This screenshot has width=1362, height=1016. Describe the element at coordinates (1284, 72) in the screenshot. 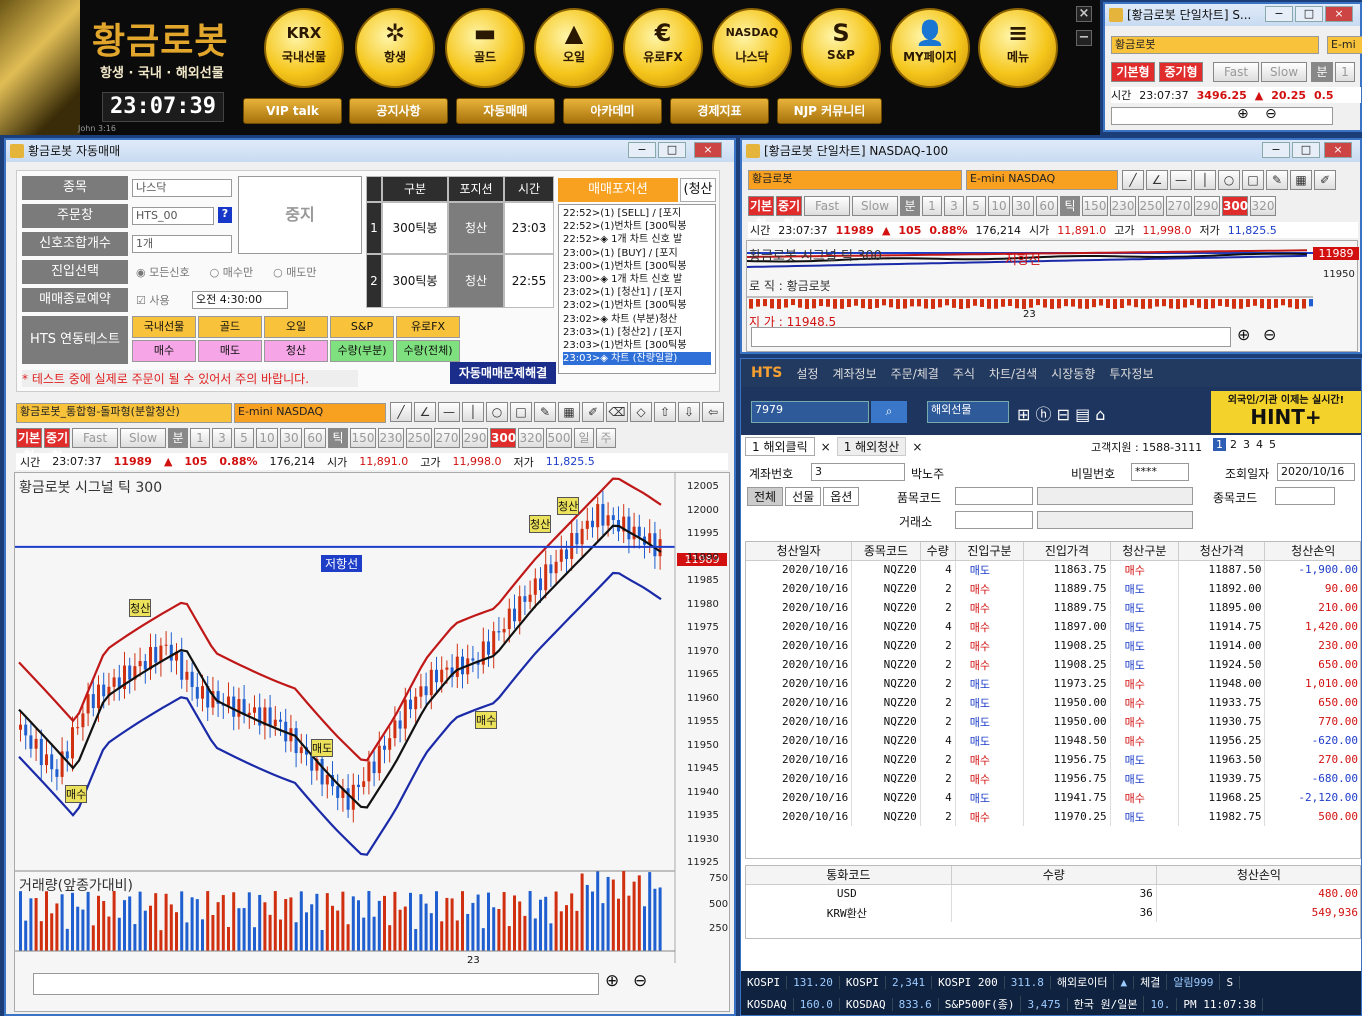

I see `slow-button: Slow` at that location.